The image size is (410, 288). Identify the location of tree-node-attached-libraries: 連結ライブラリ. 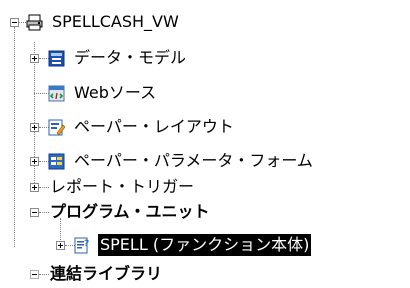
(106, 274).